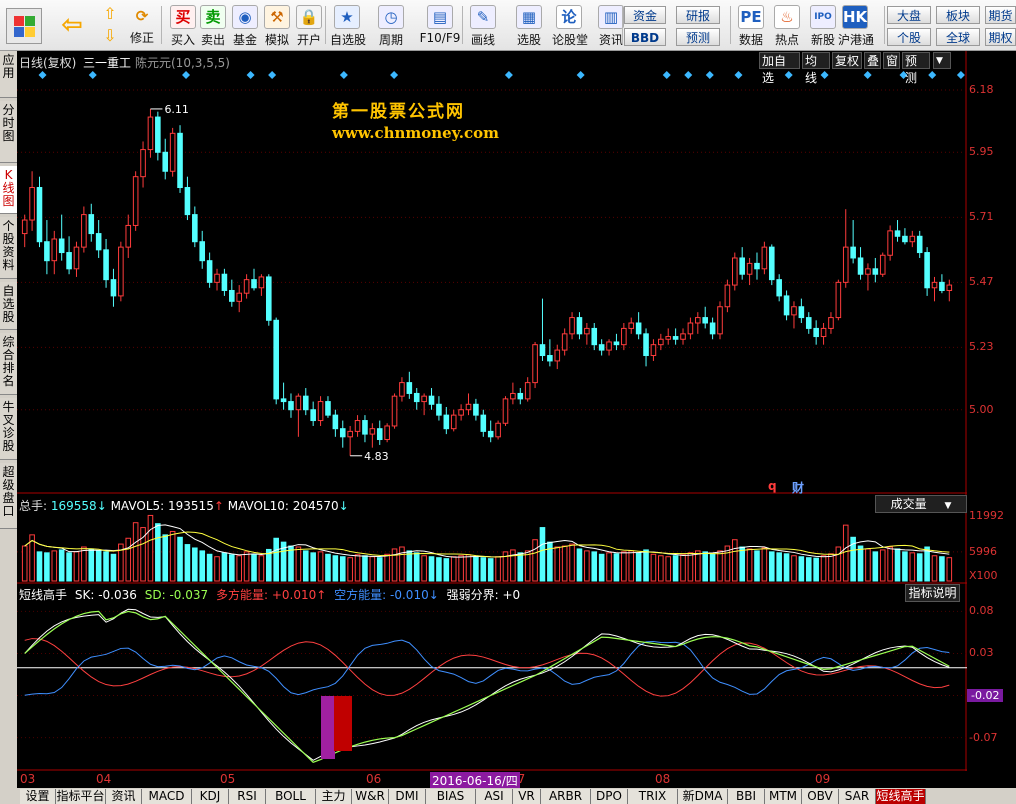  I want to click on period-button: ◷ 周期, so click(391, 25).